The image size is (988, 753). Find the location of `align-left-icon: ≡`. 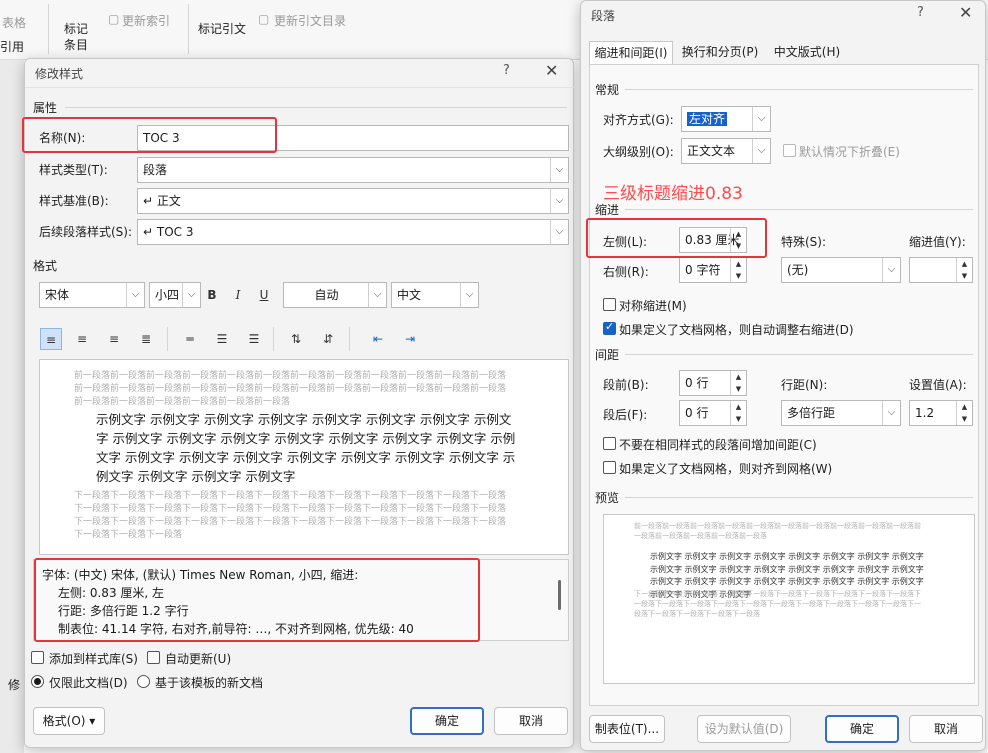

align-left-icon: ≡ is located at coordinates (51, 339).